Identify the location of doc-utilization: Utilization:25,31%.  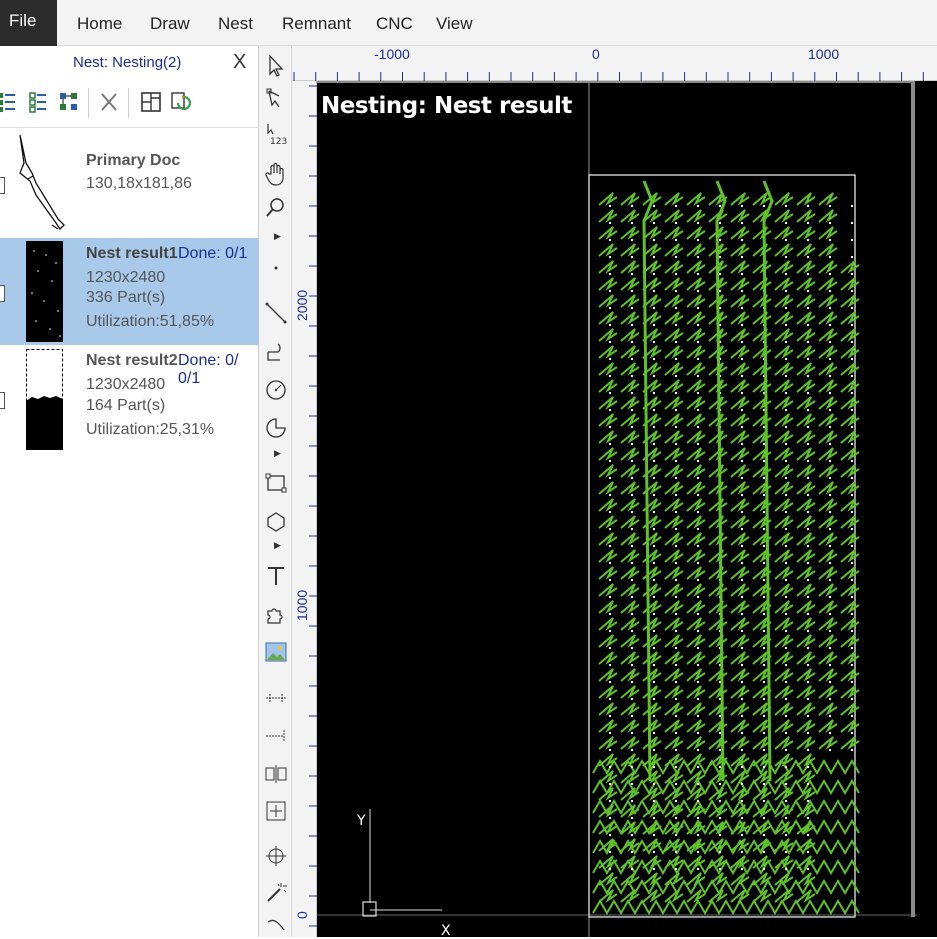
(150, 429).